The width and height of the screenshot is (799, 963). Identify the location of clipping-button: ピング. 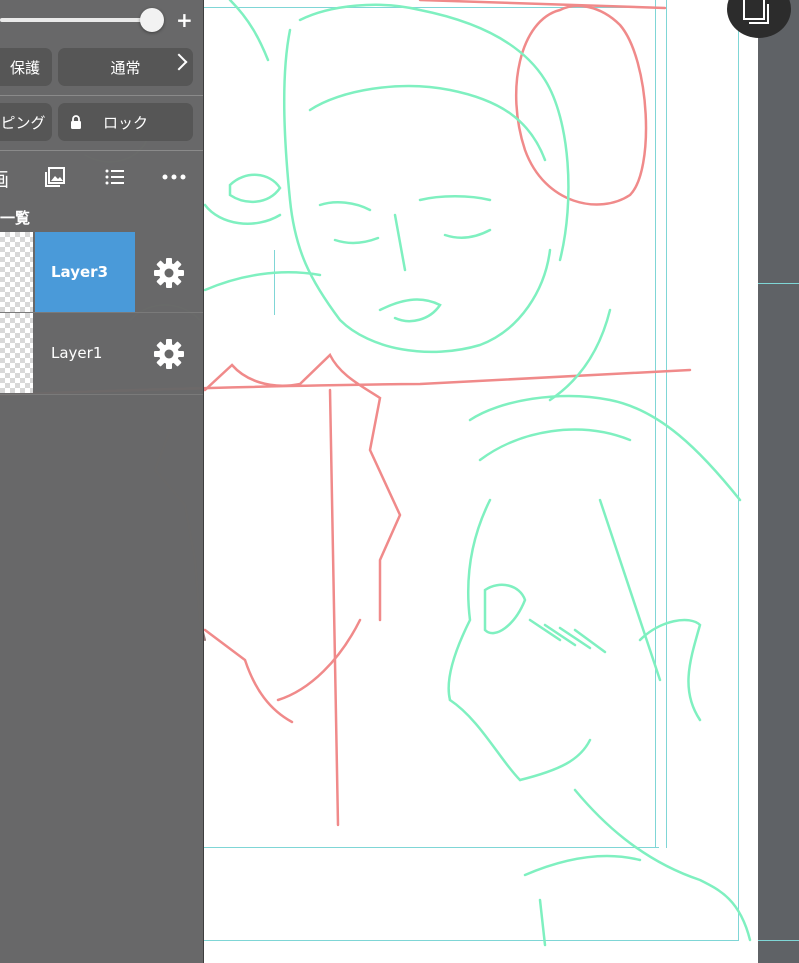
(26, 122).